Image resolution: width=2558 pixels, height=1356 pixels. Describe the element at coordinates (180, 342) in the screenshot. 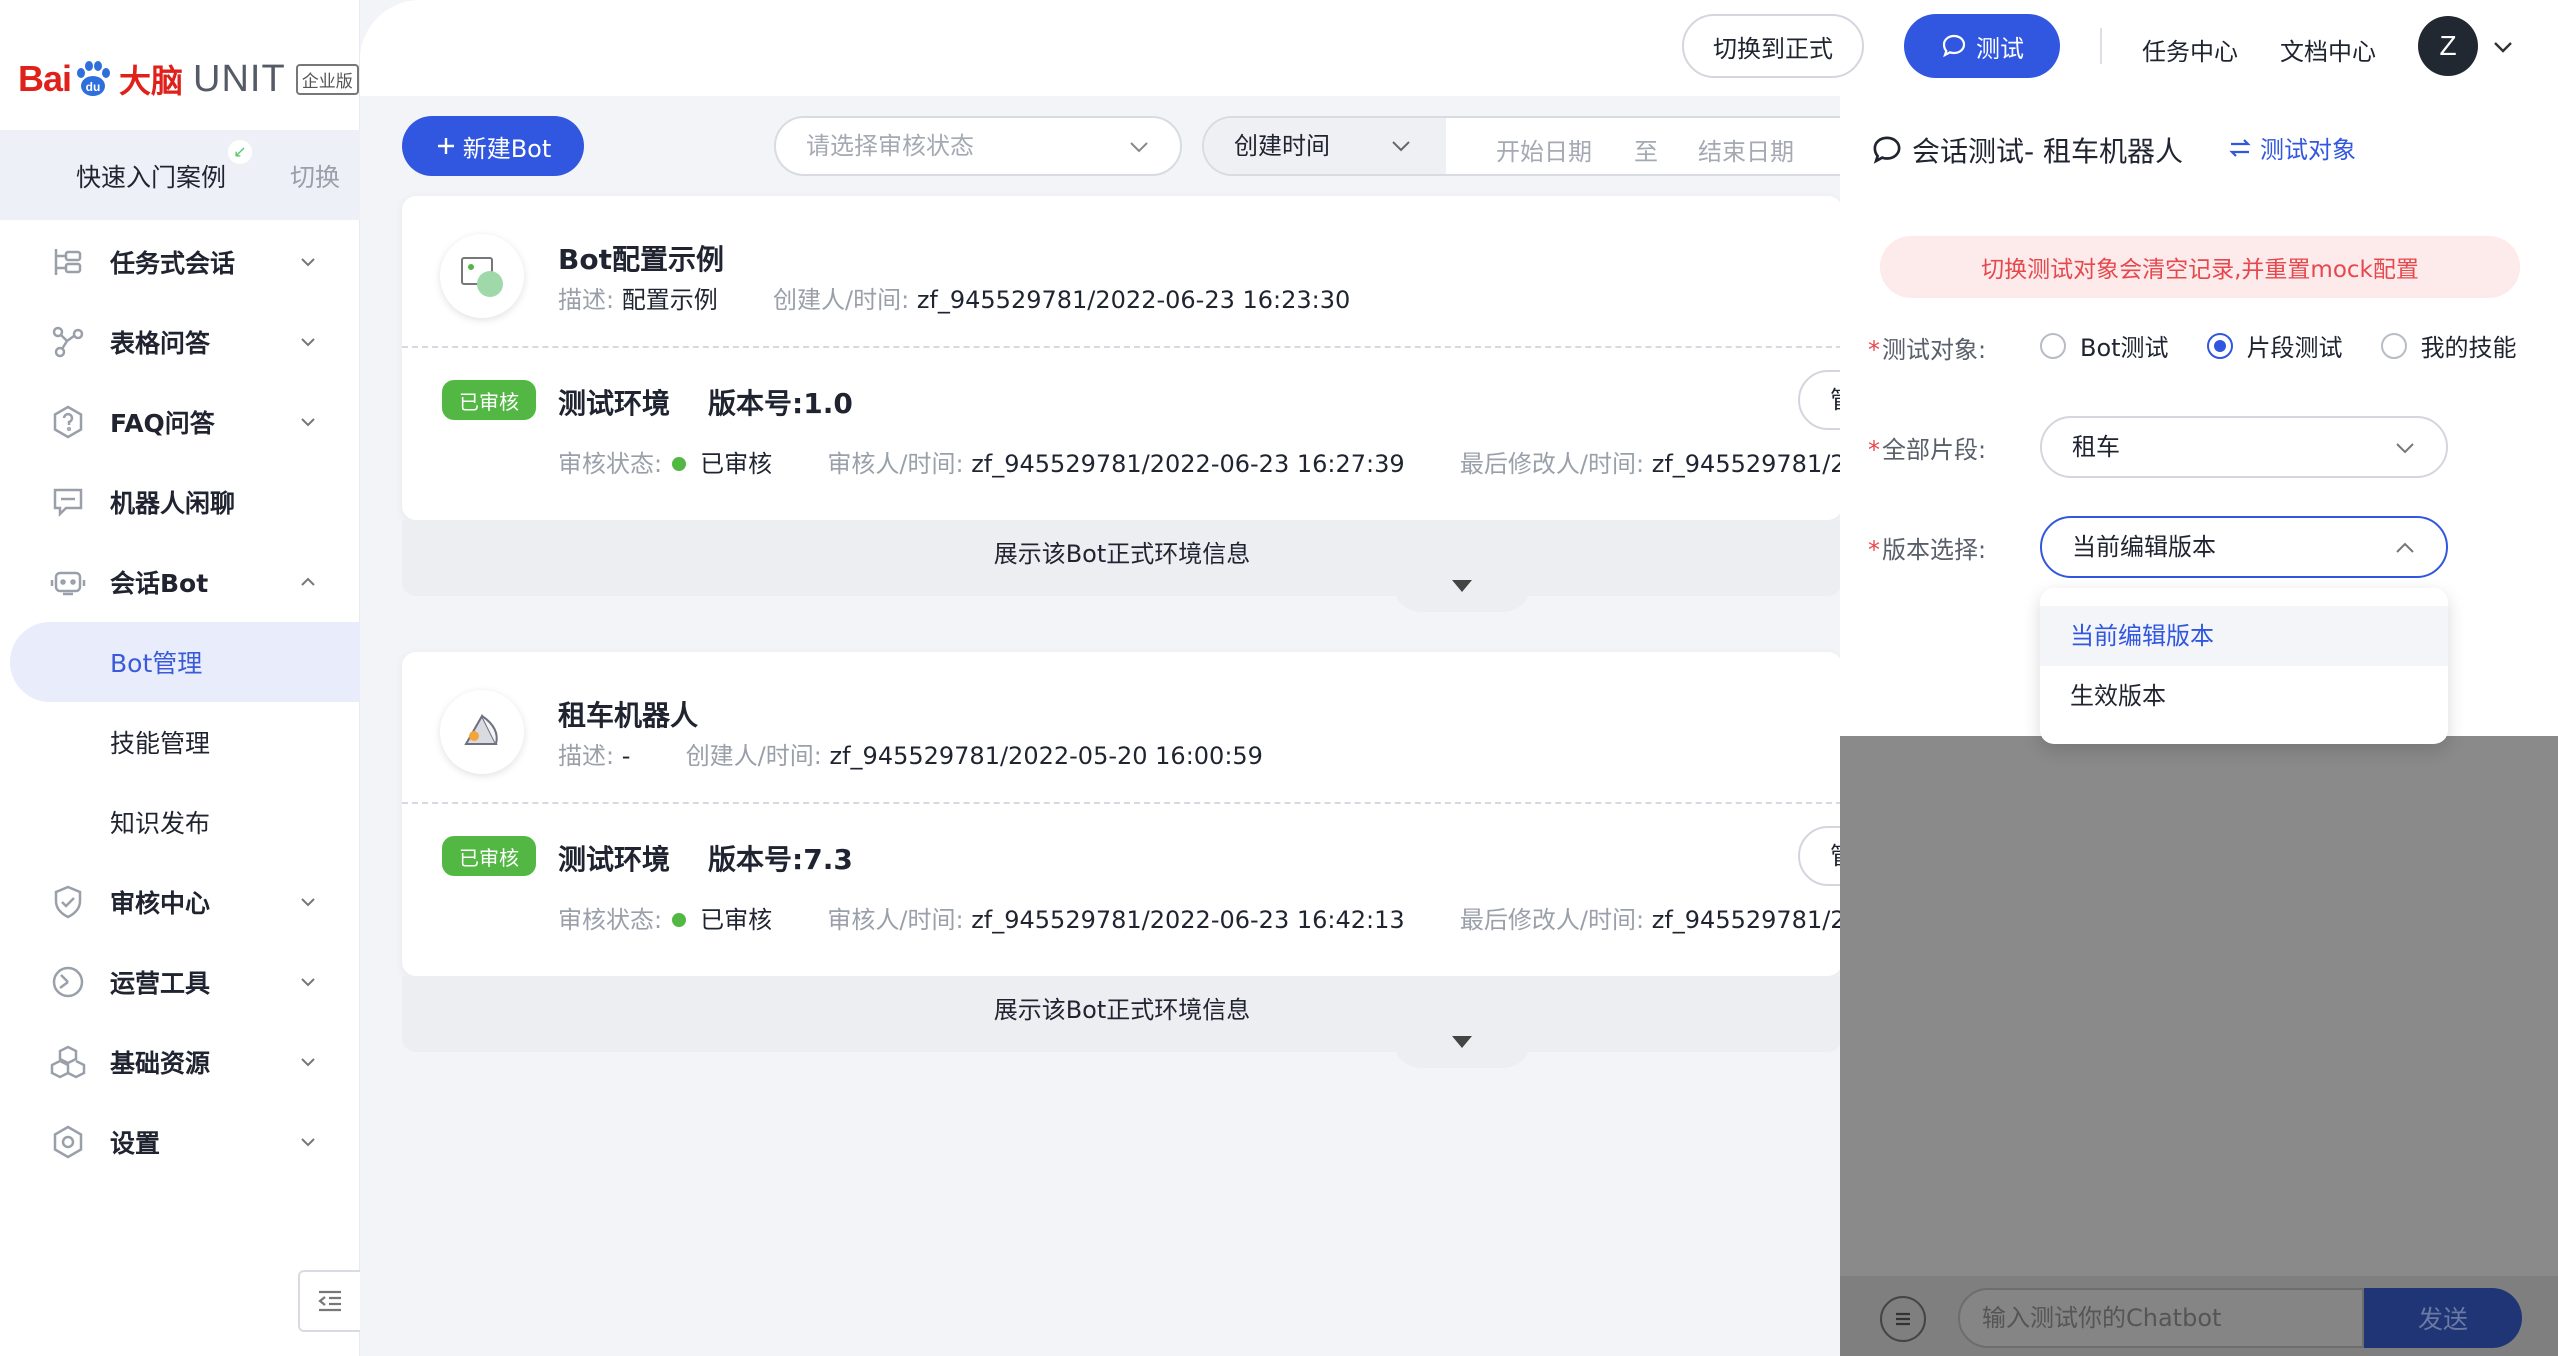

I see `sidebar-item-table-qa: 表格问答` at that location.